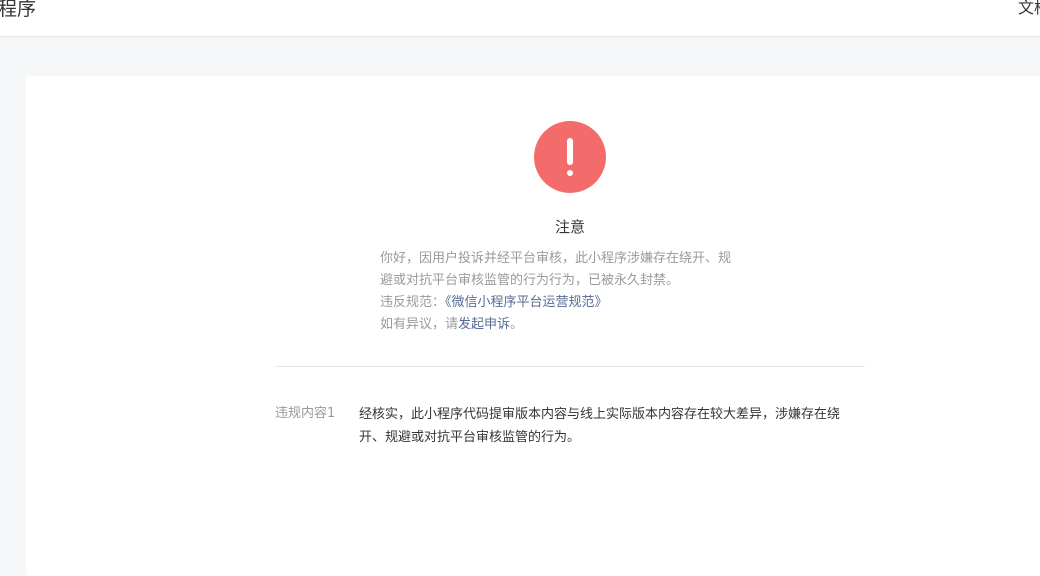 This screenshot has height=576, width=1040. I want to click on notice-message-line1: 你好，因用户投诉并经平台审核，此小程序涉嫌存在绕开、规, so click(556, 258).